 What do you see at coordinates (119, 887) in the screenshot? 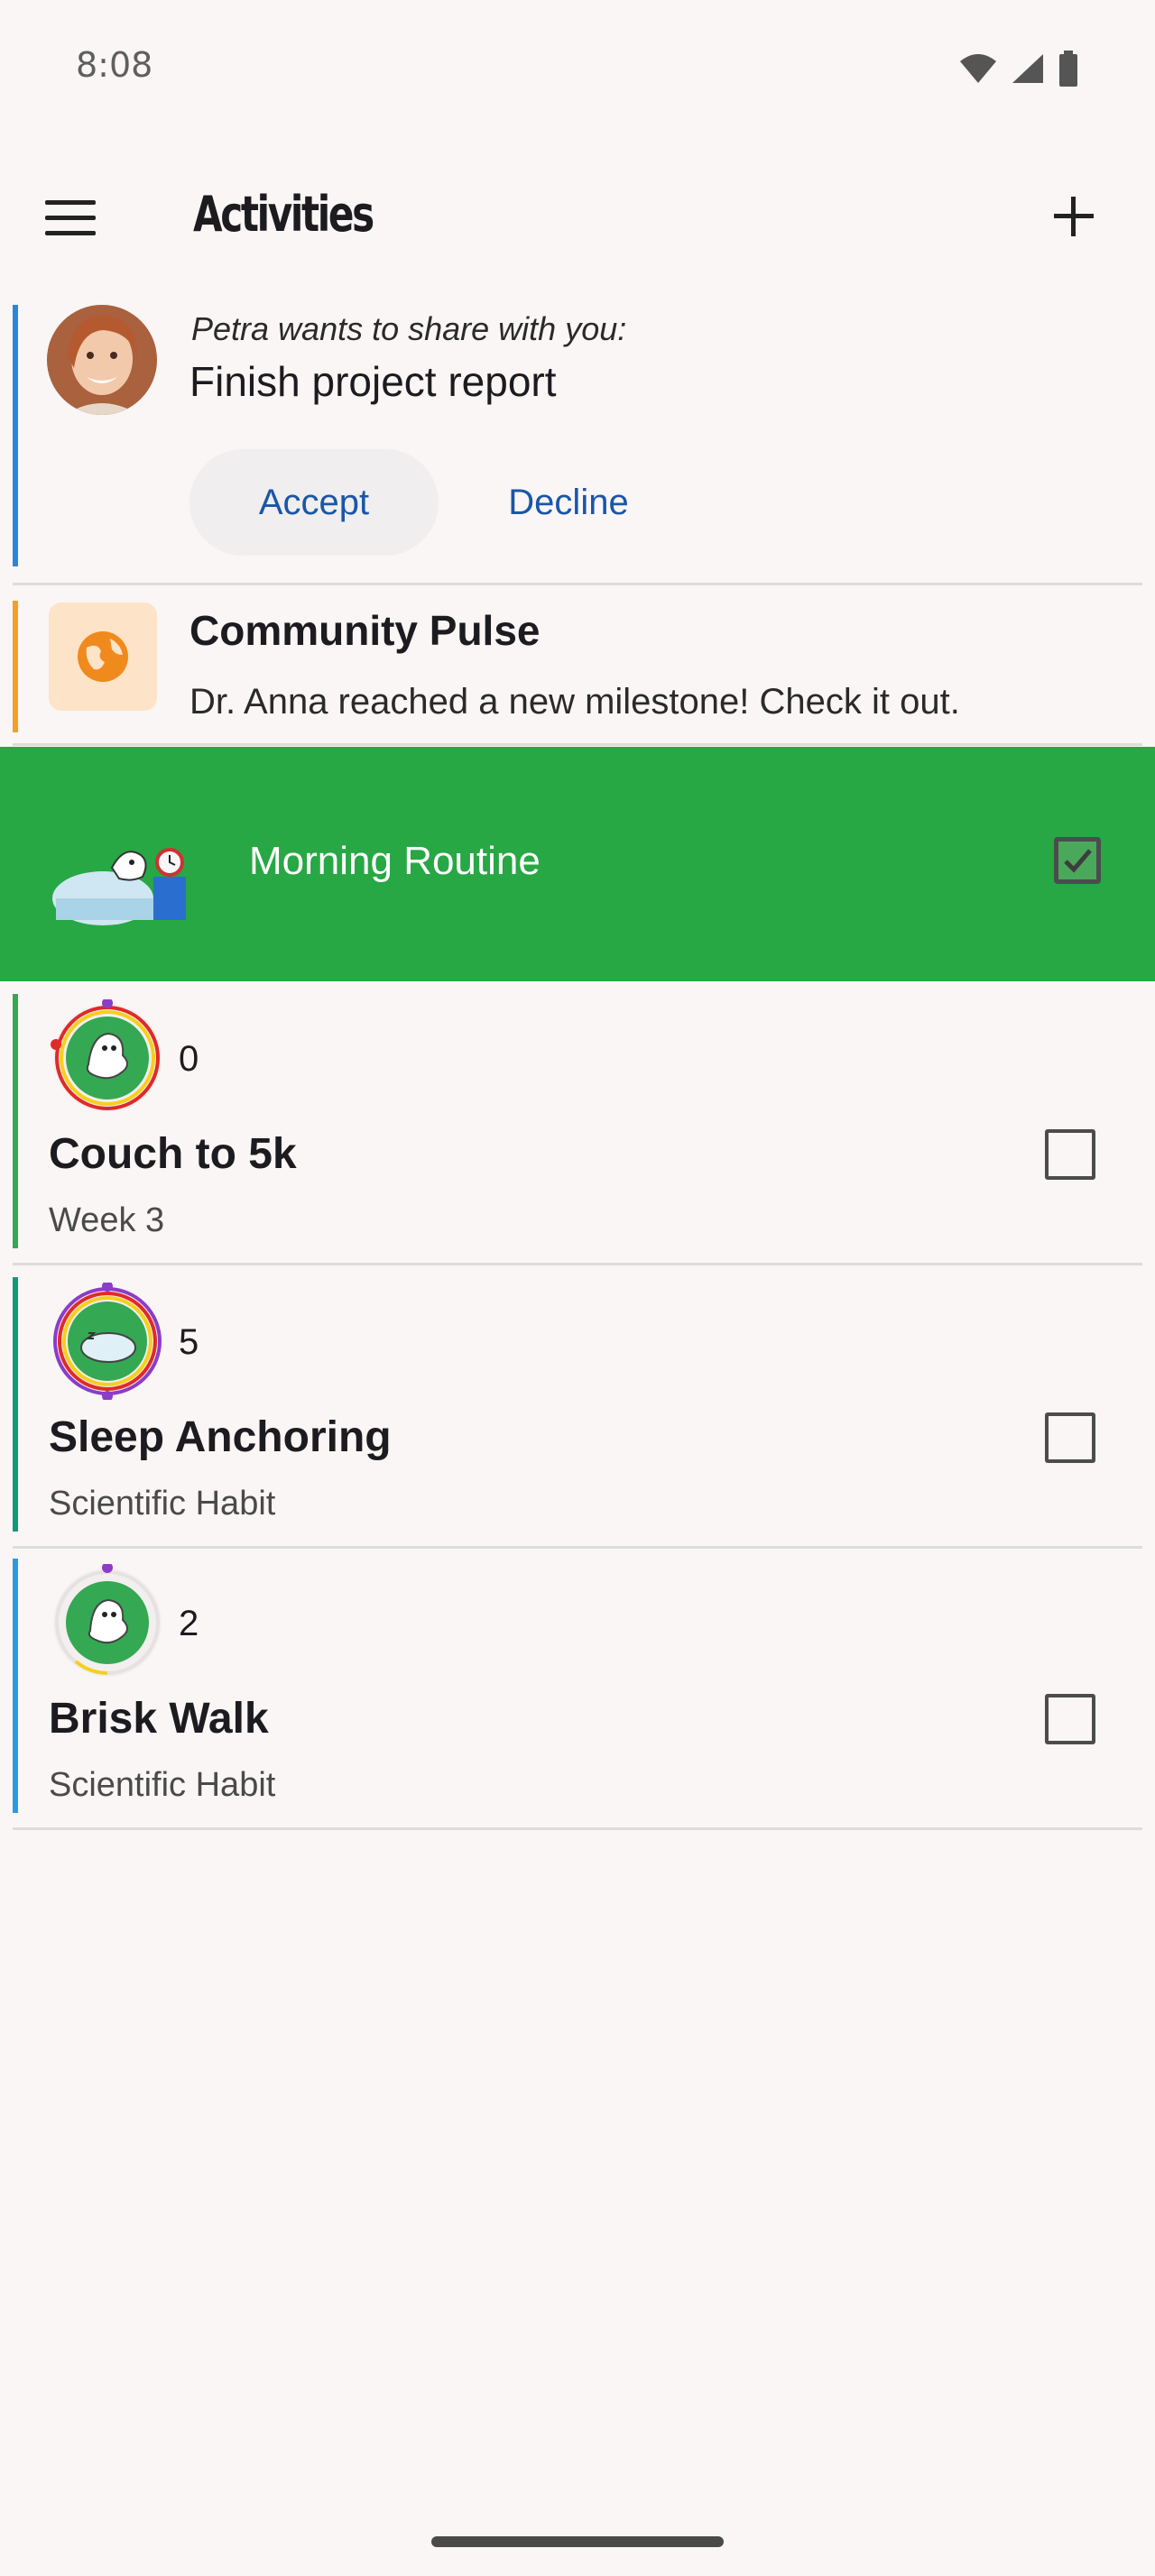
I see `sleeping-mascot-illustration` at bounding box center [119, 887].